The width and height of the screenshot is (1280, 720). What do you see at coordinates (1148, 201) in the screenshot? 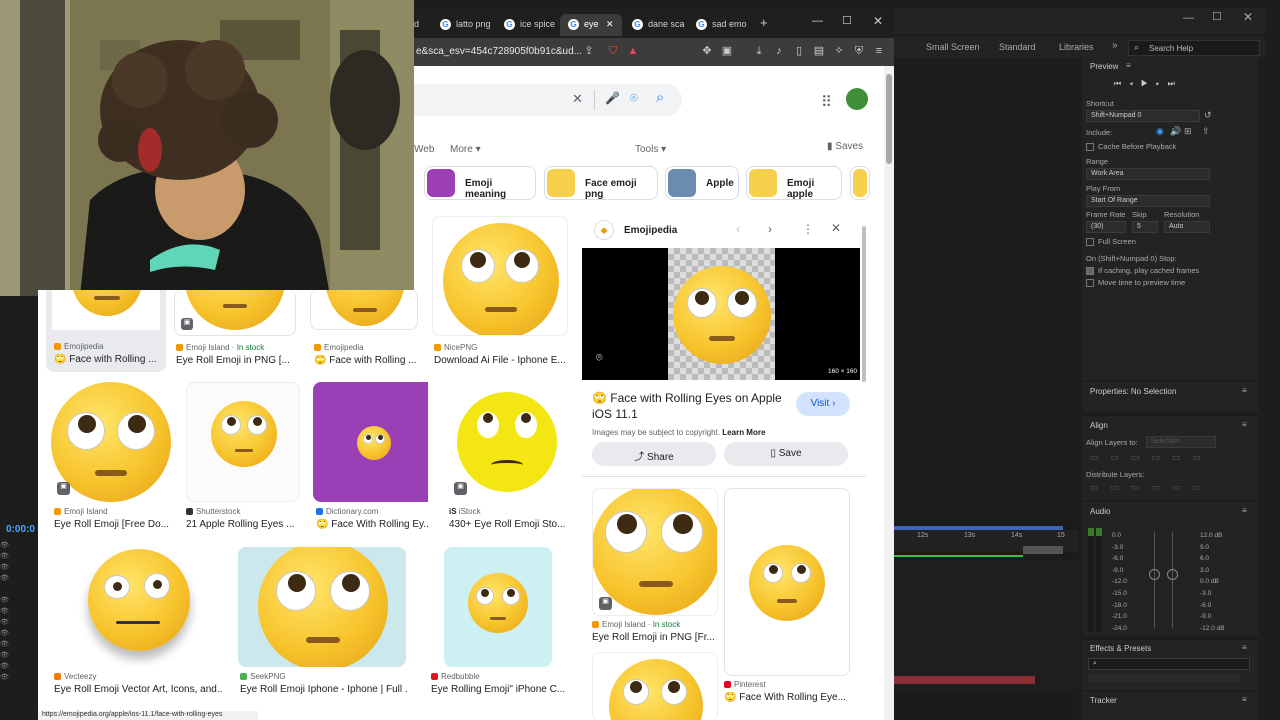
I see `play-from-dropdown: Start Of Range` at bounding box center [1148, 201].